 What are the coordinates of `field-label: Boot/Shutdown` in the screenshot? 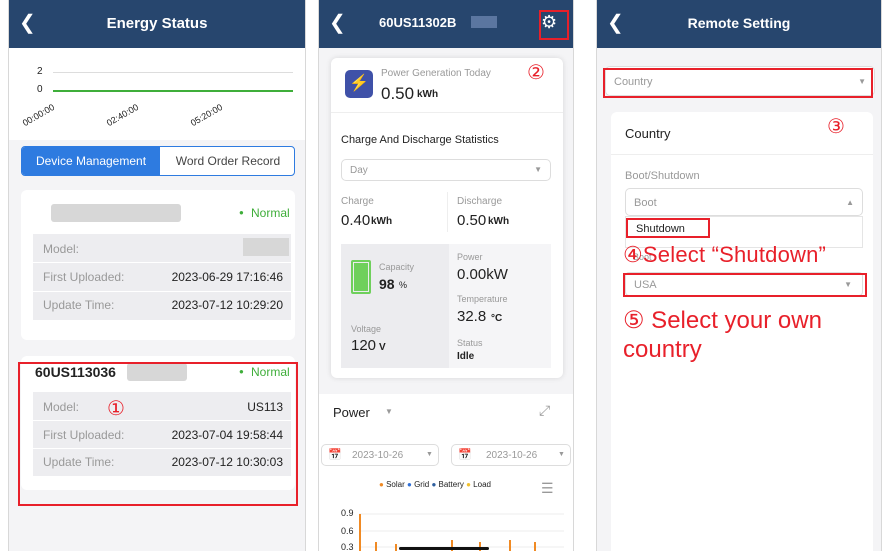 It's located at (662, 176).